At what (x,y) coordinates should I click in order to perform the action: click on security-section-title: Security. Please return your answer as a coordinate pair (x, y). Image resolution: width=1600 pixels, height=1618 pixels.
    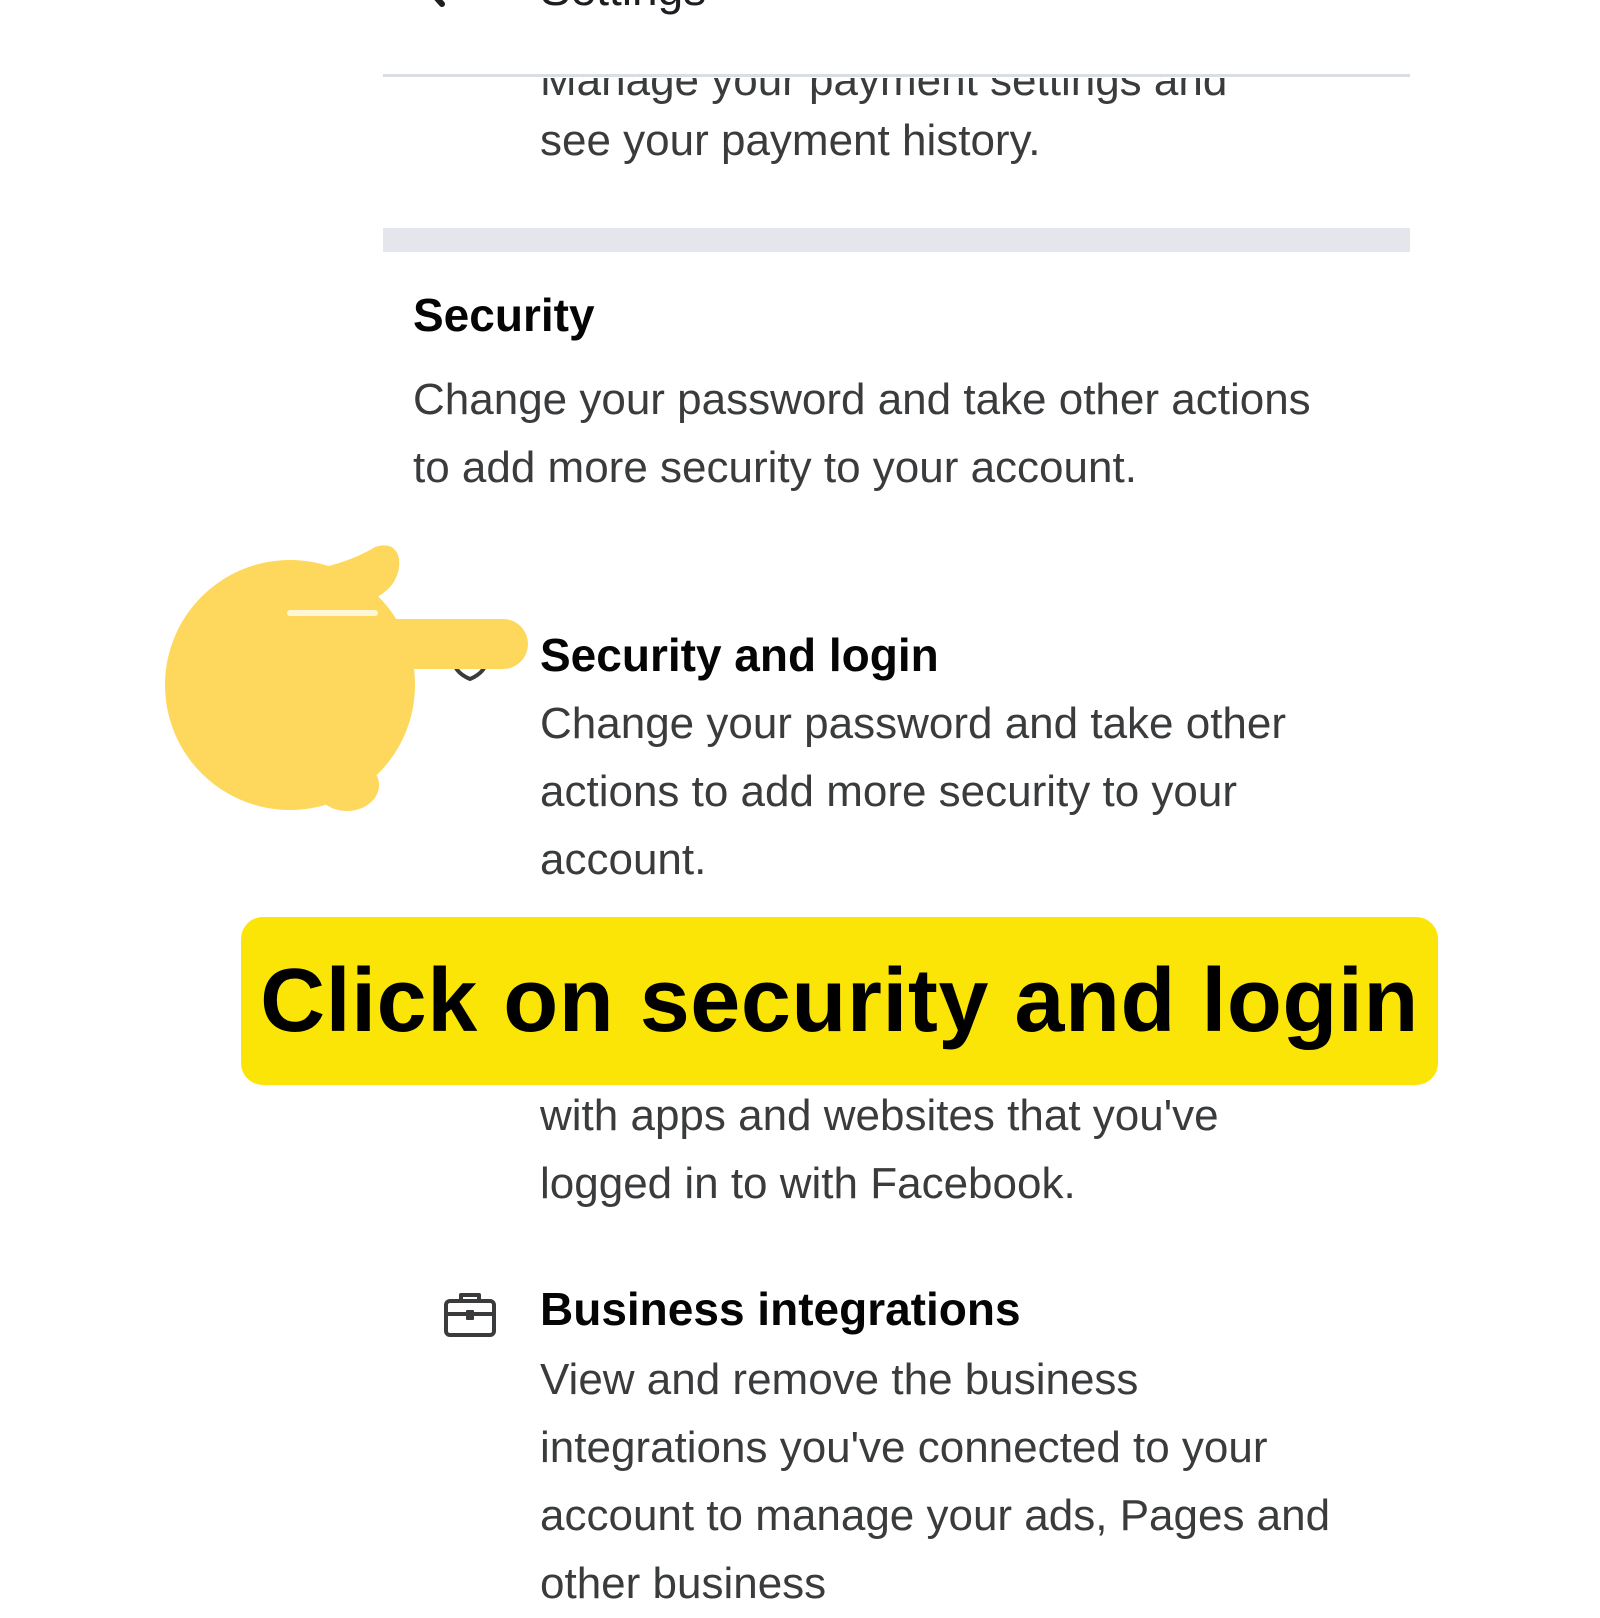
    Looking at the image, I should click on (504, 315).